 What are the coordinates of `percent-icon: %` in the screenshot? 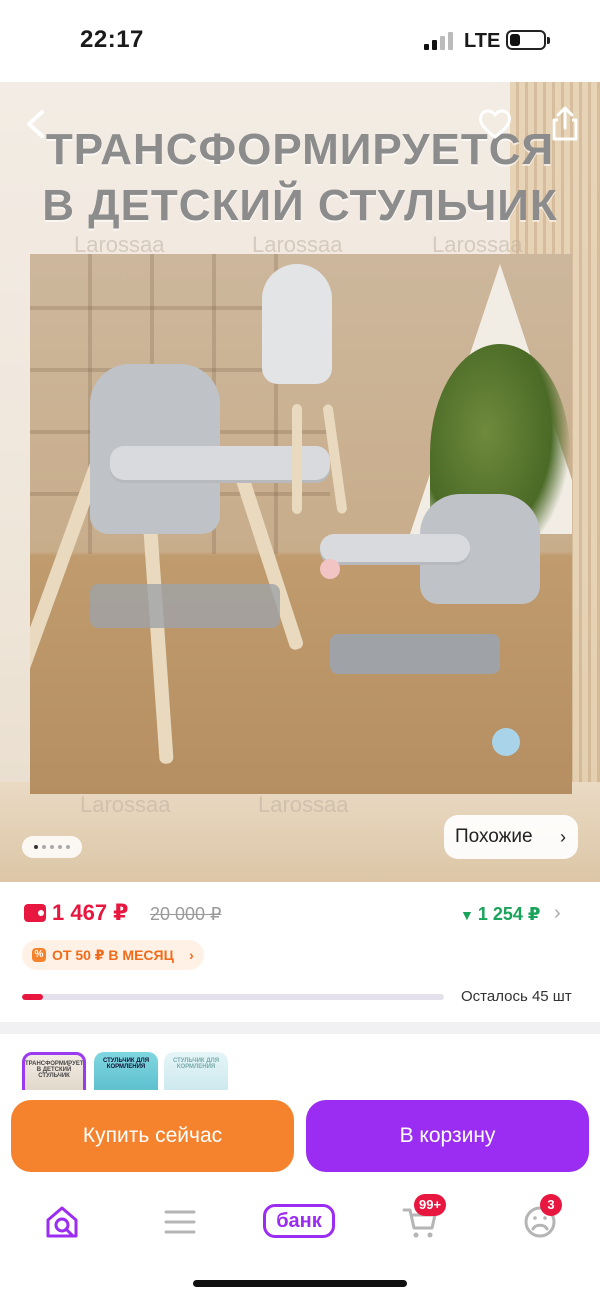 It's located at (39, 955).